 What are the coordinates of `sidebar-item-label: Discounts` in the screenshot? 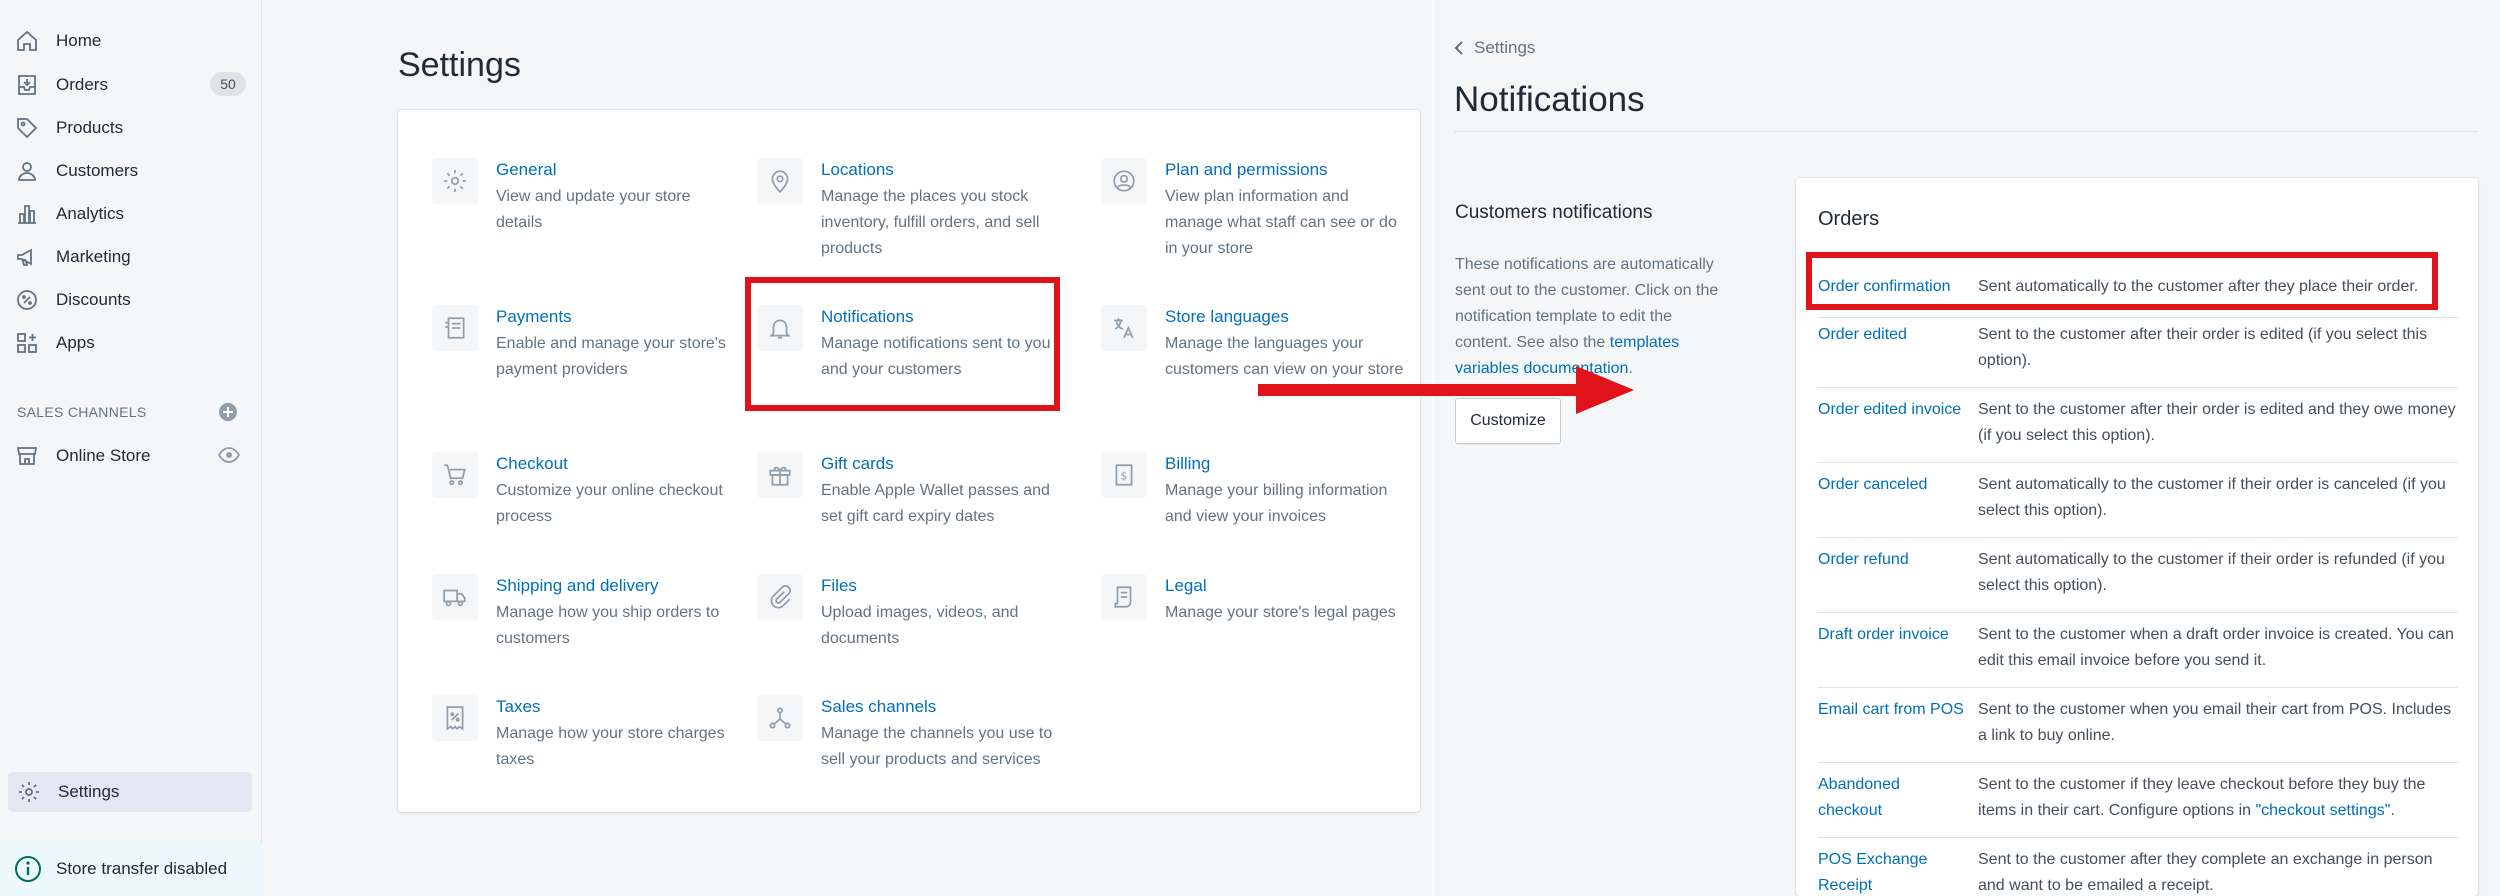 It's located at (93, 299).